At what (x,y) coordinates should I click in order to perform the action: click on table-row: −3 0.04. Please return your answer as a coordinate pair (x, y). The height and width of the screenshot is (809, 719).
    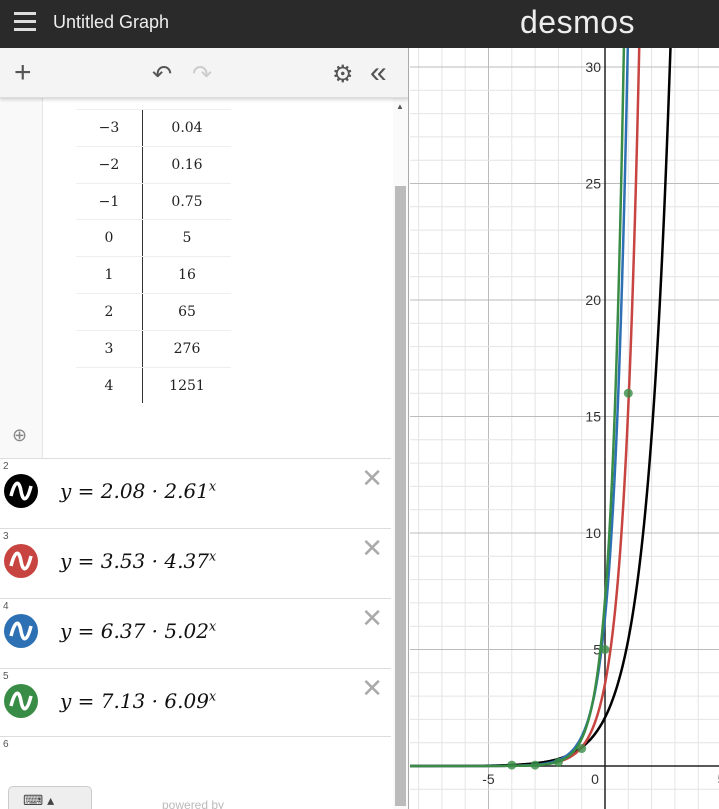
    Looking at the image, I should click on (153, 127).